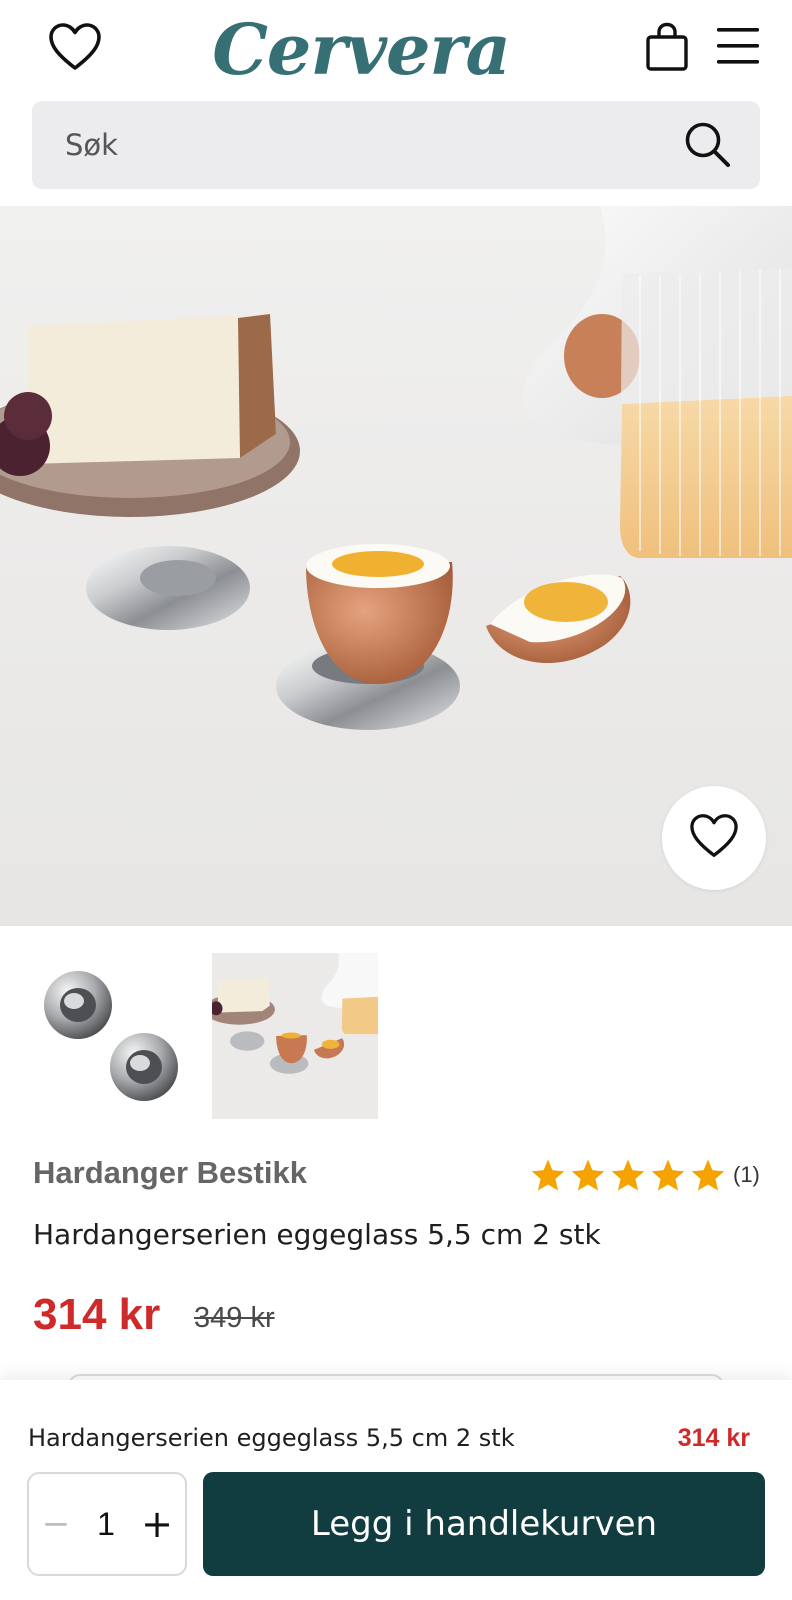 This screenshot has height=1600, width=792. I want to click on quantity-decrease-button: −, so click(56, 1524).